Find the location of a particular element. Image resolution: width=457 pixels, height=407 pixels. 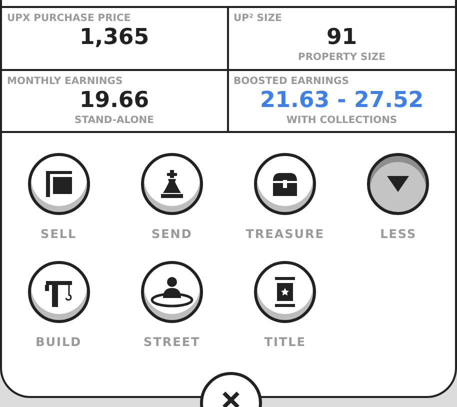

stat-label: MONTHLY EARNINGS is located at coordinates (65, 81).